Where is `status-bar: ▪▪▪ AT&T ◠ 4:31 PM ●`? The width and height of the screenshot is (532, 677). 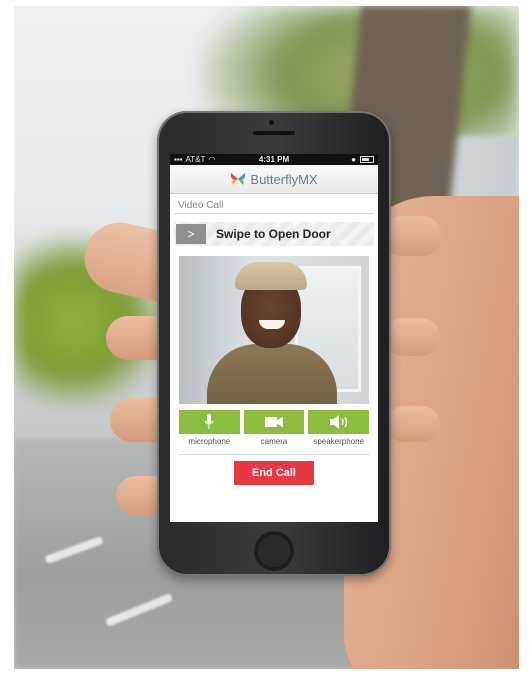 status-bar: ▪▪▪ AT&T ◠ 4:31 PM ● is located at coordinates (274, 159).